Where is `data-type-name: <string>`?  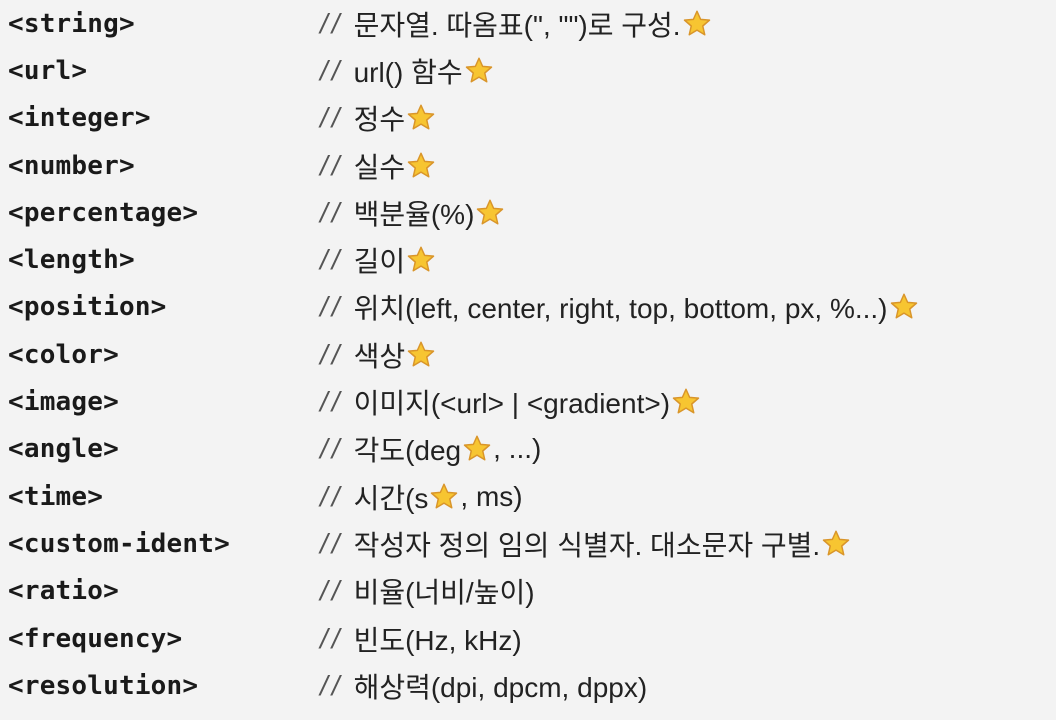
data-type-name: <string> is located at coordinates (71, 23).